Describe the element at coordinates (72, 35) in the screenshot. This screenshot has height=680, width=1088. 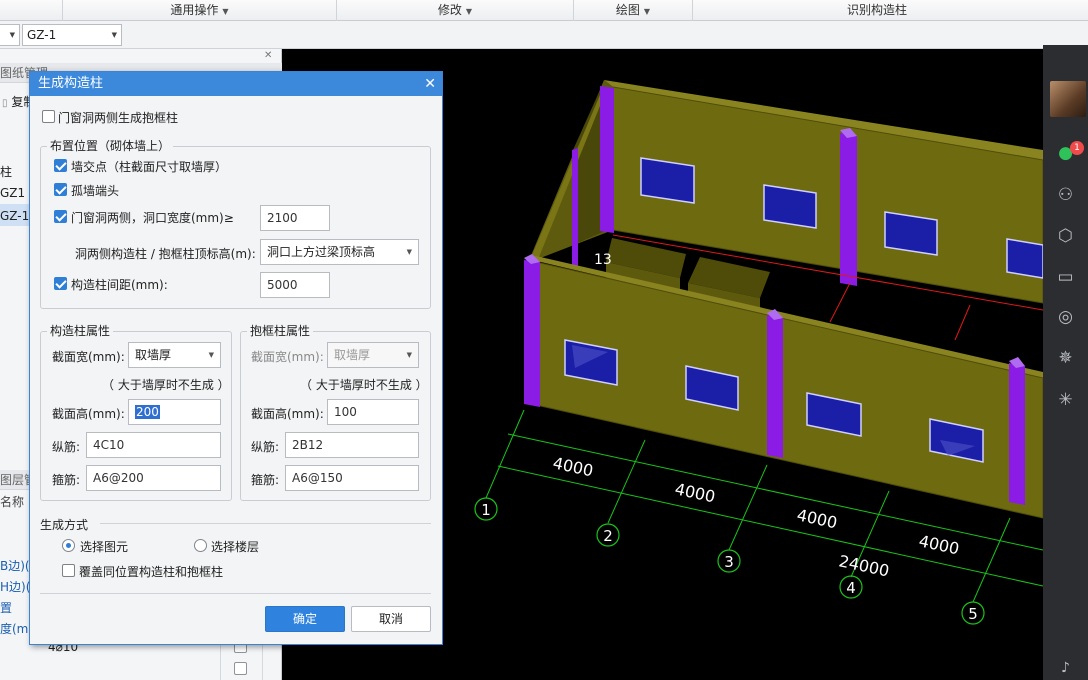
I see `component-name-combo: GZ-1 ▼` at that location.